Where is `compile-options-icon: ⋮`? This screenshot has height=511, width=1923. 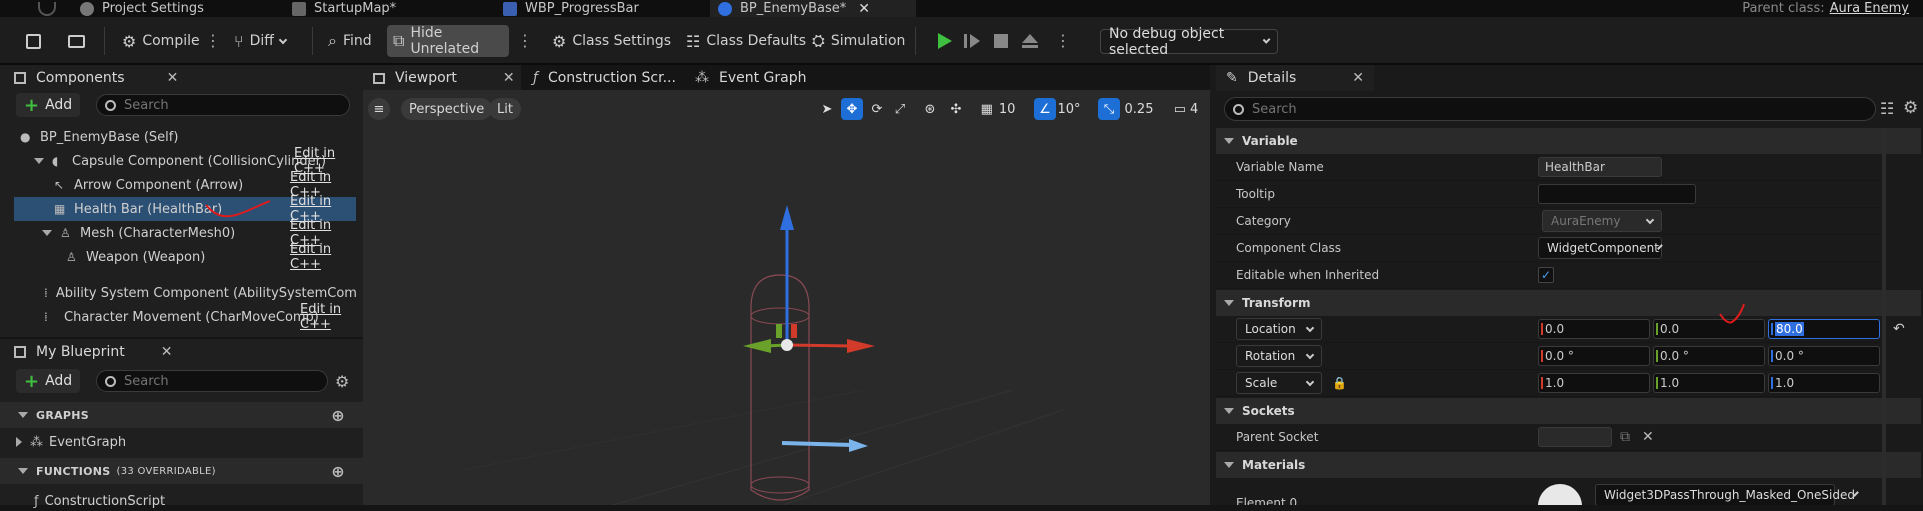
compile-options-icon: ⋮ is located at coordinates (213, 41).